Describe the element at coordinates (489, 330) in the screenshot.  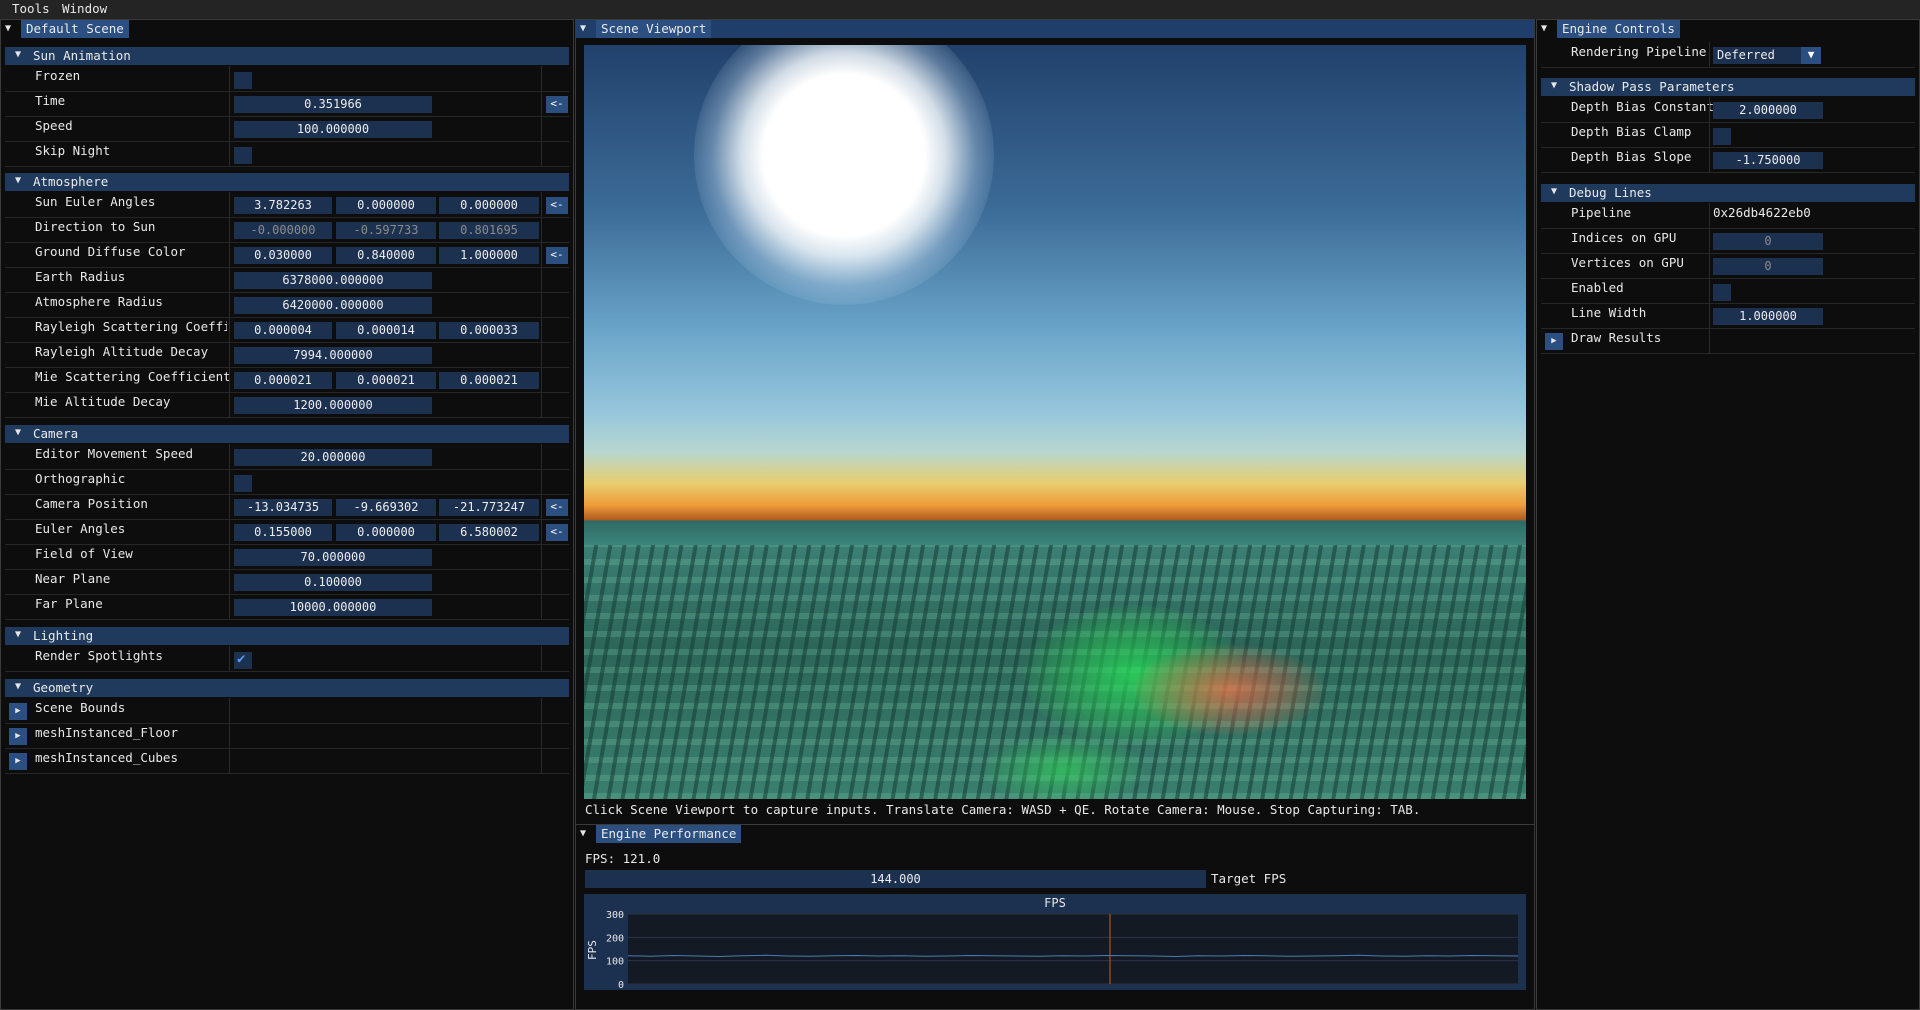
I see `rayleigh-z: 0.000033` at that location.